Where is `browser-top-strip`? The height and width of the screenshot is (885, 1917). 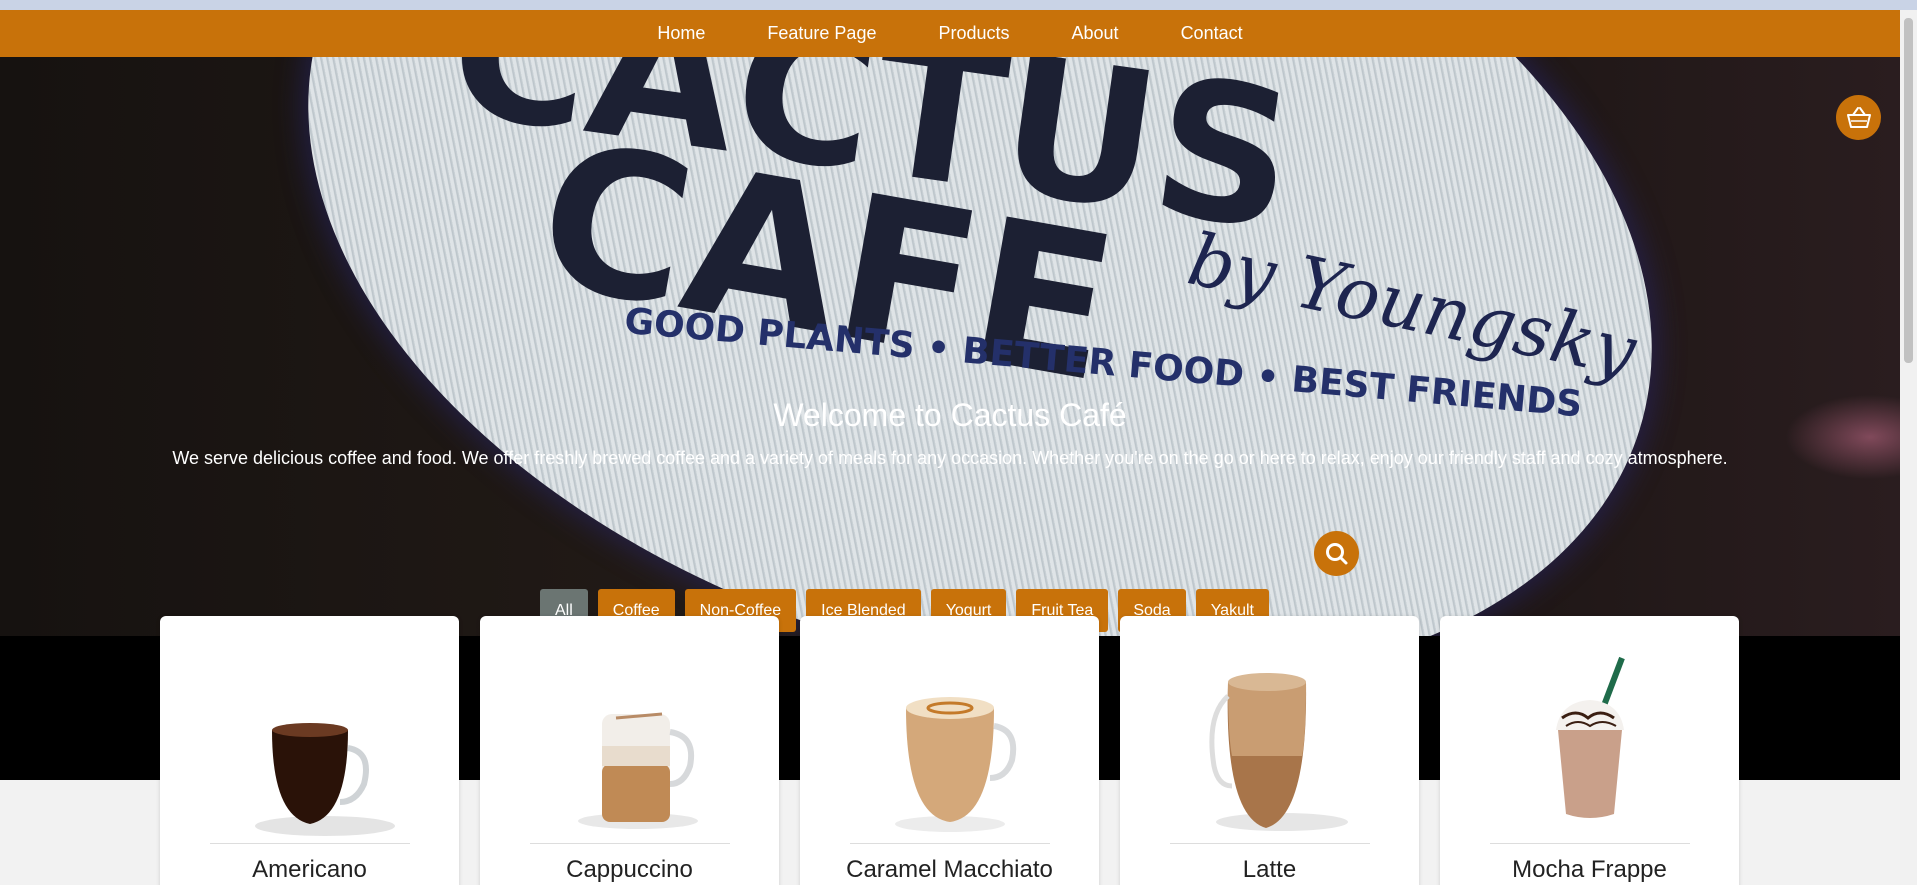
browser-top-strip is located at coordinates (958, 5).